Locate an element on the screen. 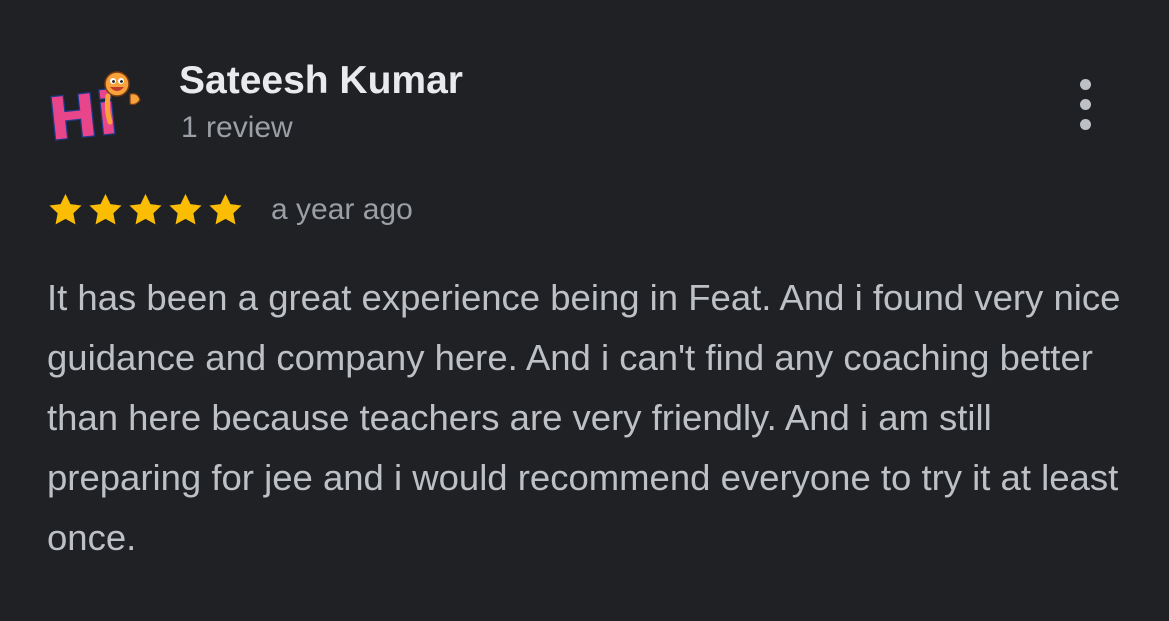 This screenshot has height=621, width=1169. reviewer-avatar: Hi is located at coordinates (97, 109).